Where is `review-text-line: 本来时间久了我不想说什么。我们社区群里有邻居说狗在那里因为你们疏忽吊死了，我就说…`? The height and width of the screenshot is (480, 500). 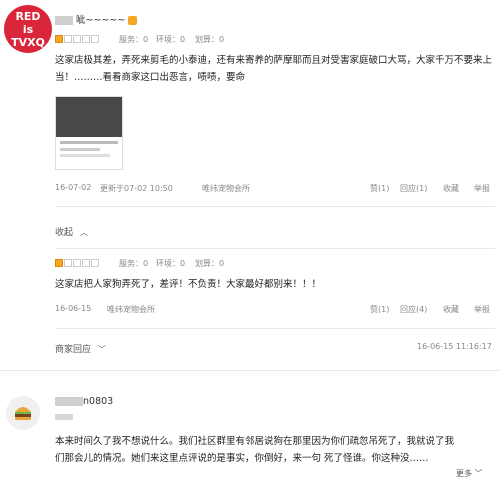
review-text-line: 本来时间久了我不想说什么。我们社区群里有邻居说狗在那里因为你们疏忽吊死了，我就说… is located at coordinates (255, 441).